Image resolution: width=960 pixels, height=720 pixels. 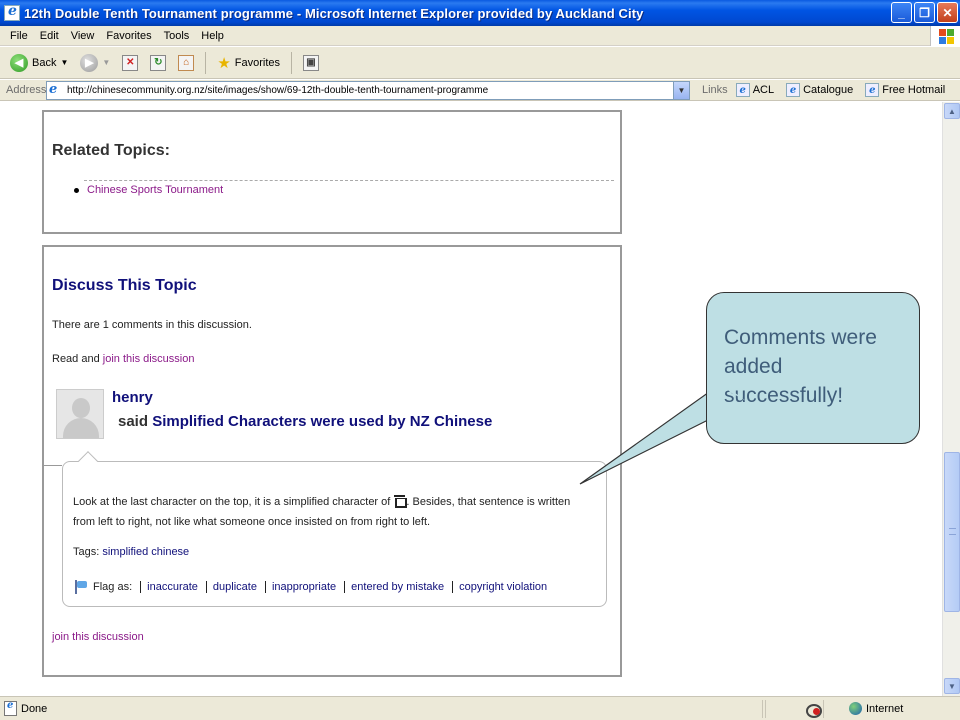 What do you see at coordinates (952, 686) in the screenshot?
I see `scroll-down-arrow-icon: ▼` at bounding box center [952, 686].